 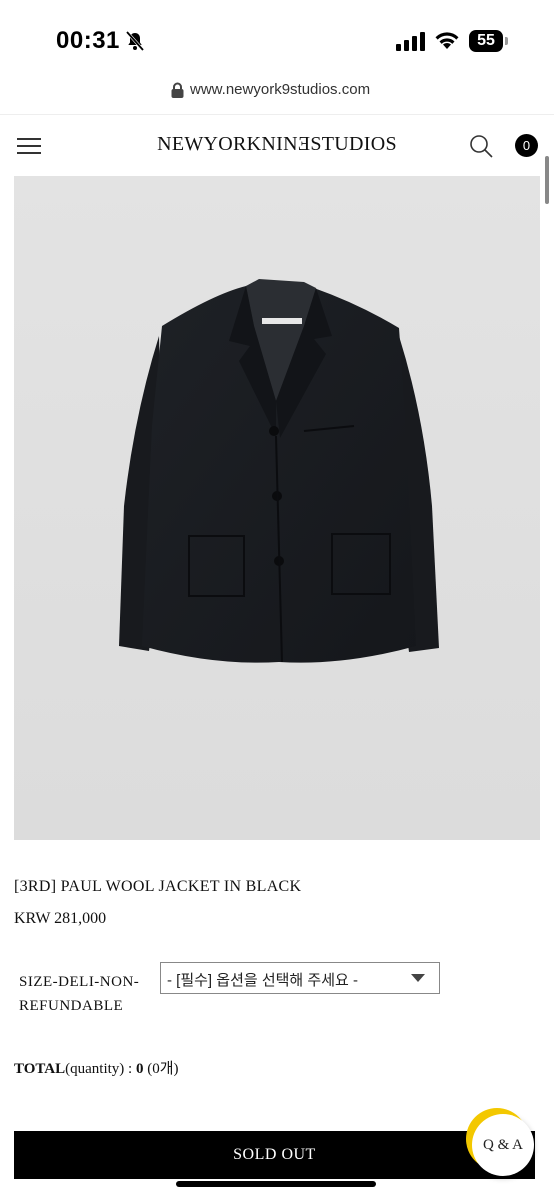 I want to click on status-bar: 00:31 55, so click(x=277, y=39).